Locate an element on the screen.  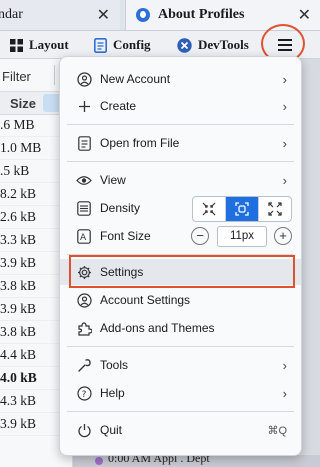
tab-about-profiles-label: About Profiles is located at coordinates (201, 14).